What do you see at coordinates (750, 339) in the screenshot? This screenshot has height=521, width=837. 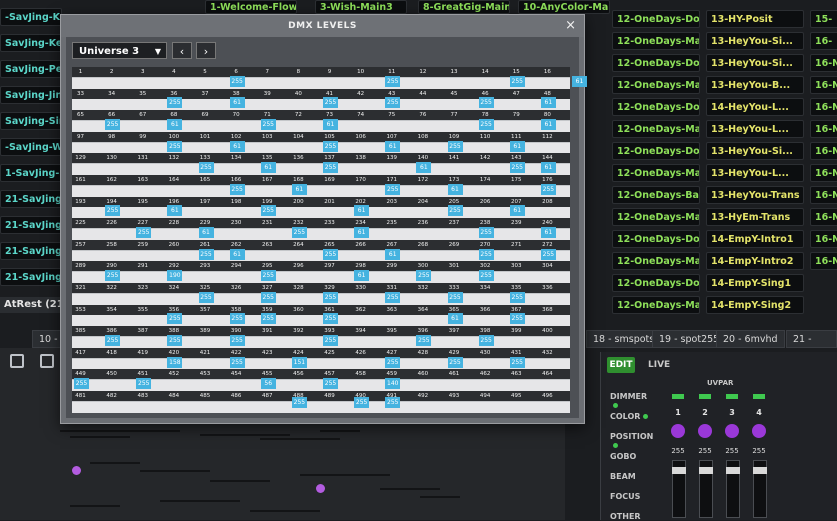 I see `fixture-tab: 20 - 6mvhd` at bounding box center [750, 339].